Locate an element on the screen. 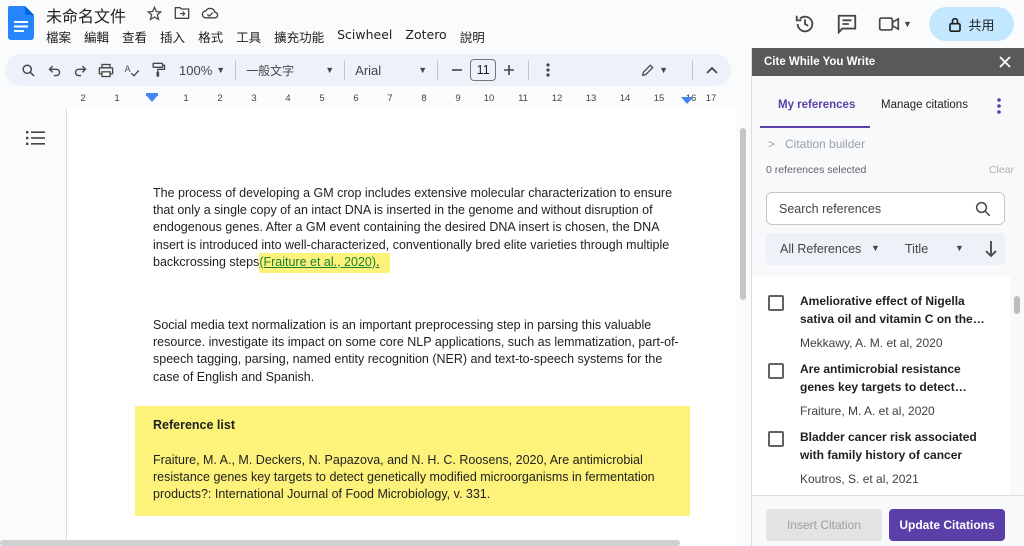 This screenshot has height=546, width=1024. doc-title: 未命名文件 is located at coordinates (86, 15).